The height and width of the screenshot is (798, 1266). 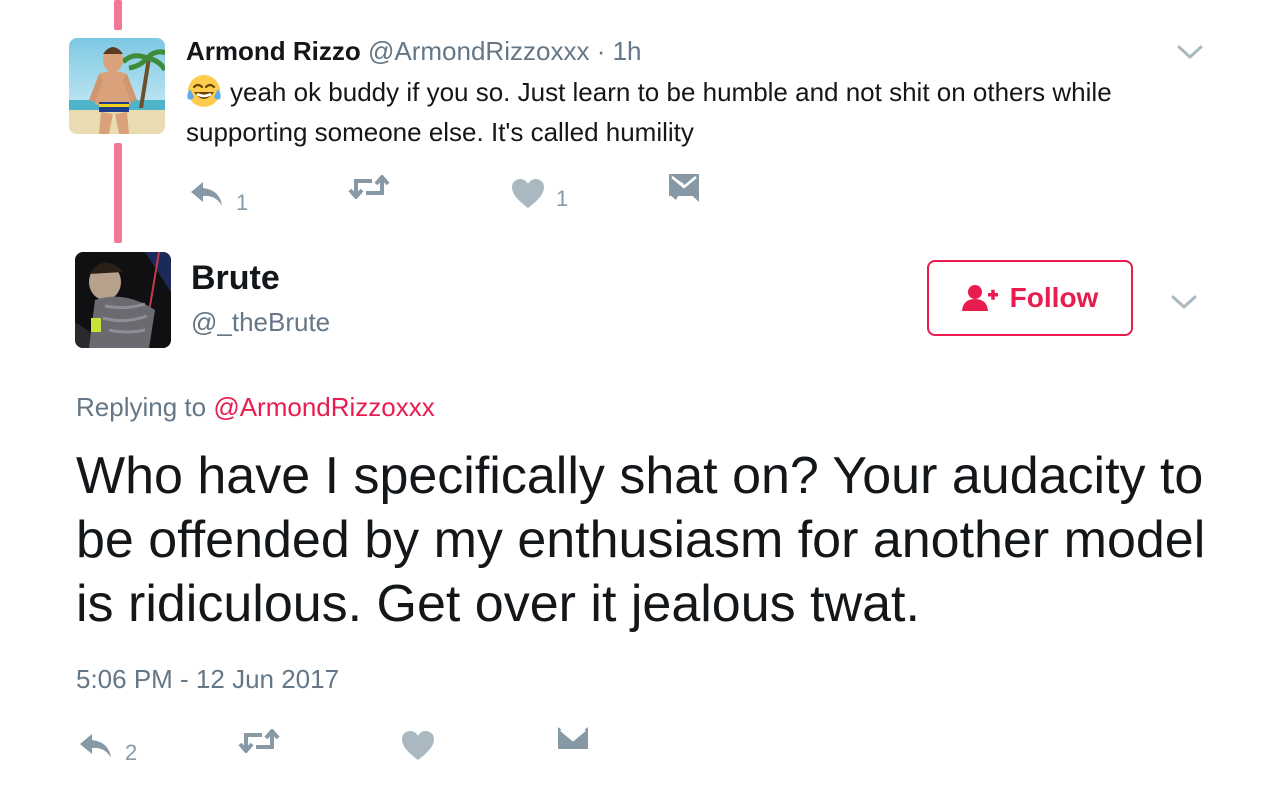 What do you see at coordinates (260, 322) in the screenshot?
I see `main-author-handle: @_theBrute` at bounding box center [260, 322].